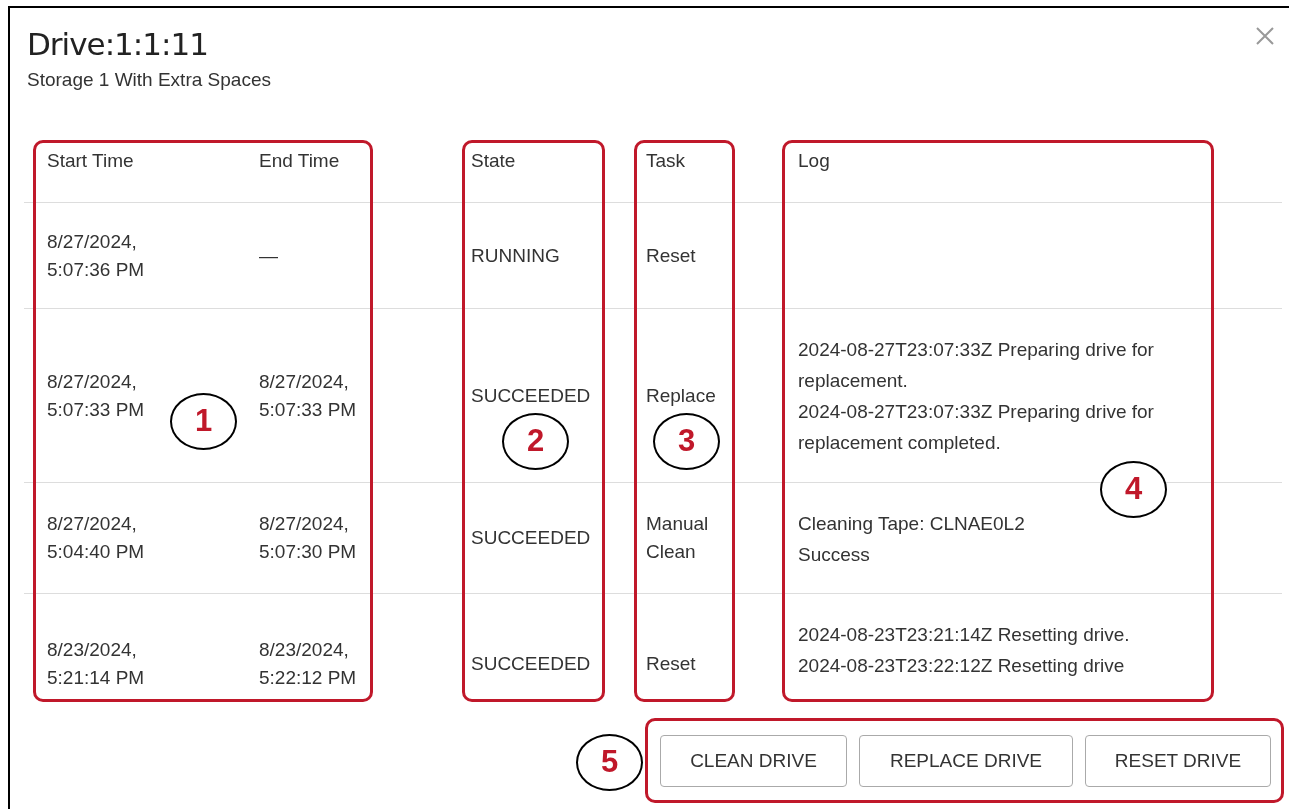 The height and width of the screenshot is (809, 1289). What do you see at coordinates (308, 663) in the screenshot?
I see `table-cell-text: 8/23/2024, 5:22:12 PM` at bounding box center [308, 663].